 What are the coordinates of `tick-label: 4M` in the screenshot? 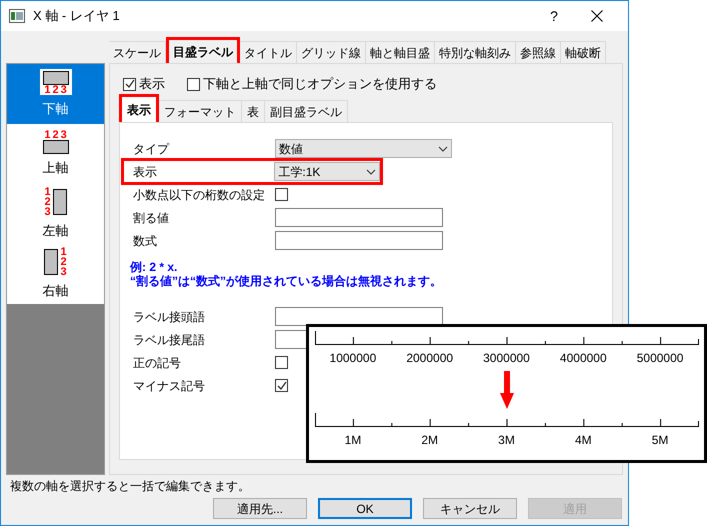 It's located at (583, 440).